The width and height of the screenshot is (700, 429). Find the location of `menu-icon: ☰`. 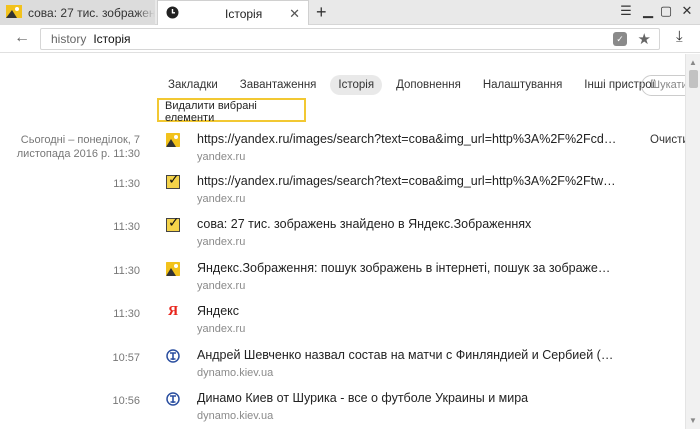

menu-icon: ☰ is located at coordinates (626, 11).